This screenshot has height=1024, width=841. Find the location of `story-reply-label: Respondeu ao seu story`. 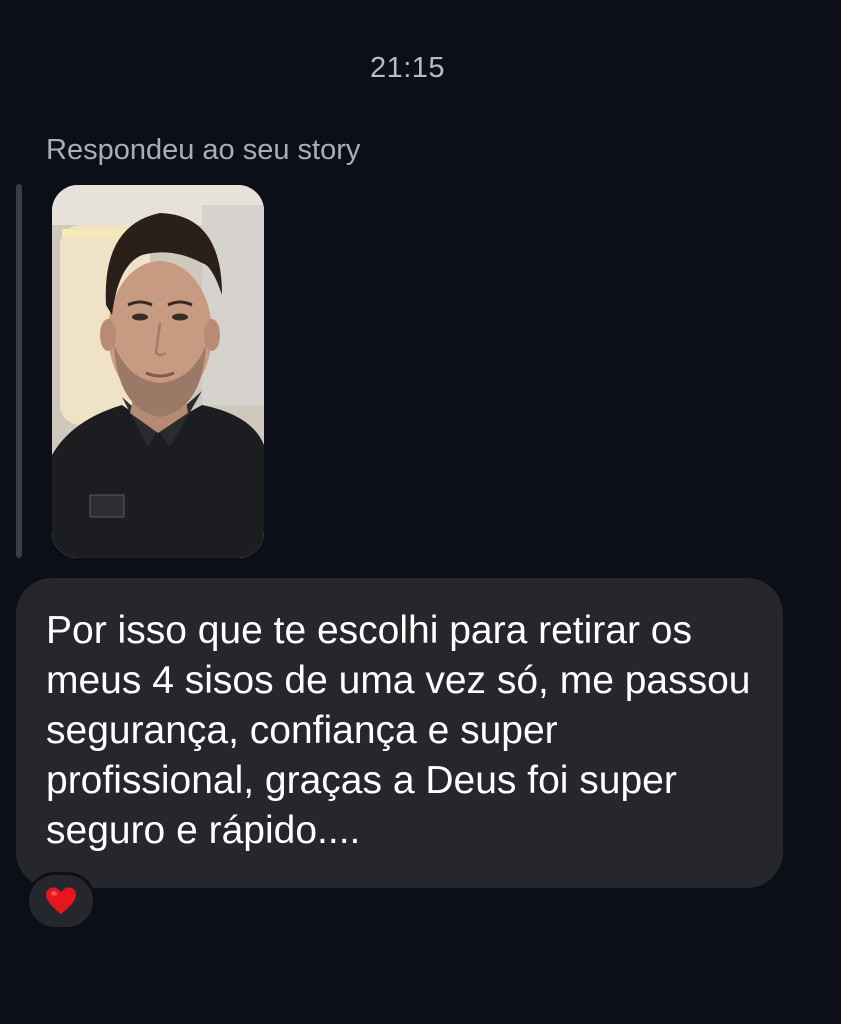

story-reply-label: Respondeu ao seu story is located at coordinates (203, 150).